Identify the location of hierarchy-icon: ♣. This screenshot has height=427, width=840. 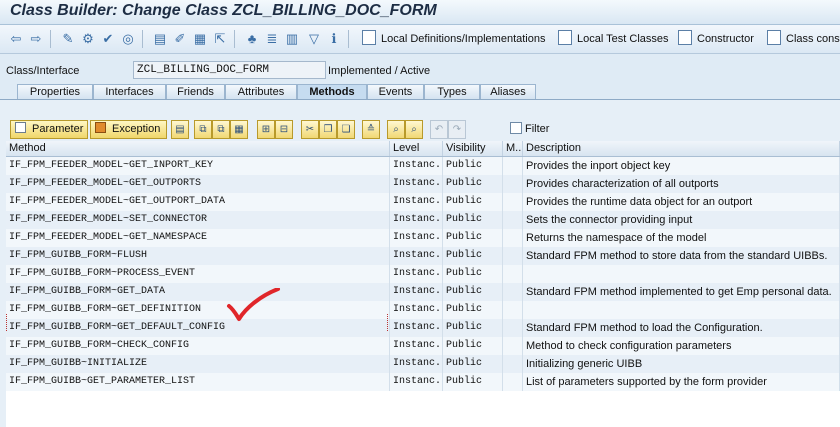
(252, 39).